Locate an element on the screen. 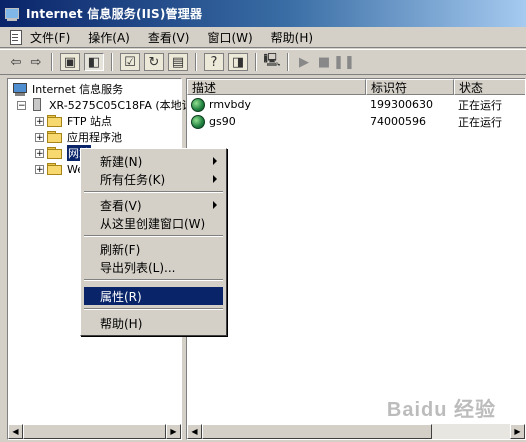 This screenshot has width=526, height=442. tree-root: Internet 信息服务 is located at coordinates (67, 89).